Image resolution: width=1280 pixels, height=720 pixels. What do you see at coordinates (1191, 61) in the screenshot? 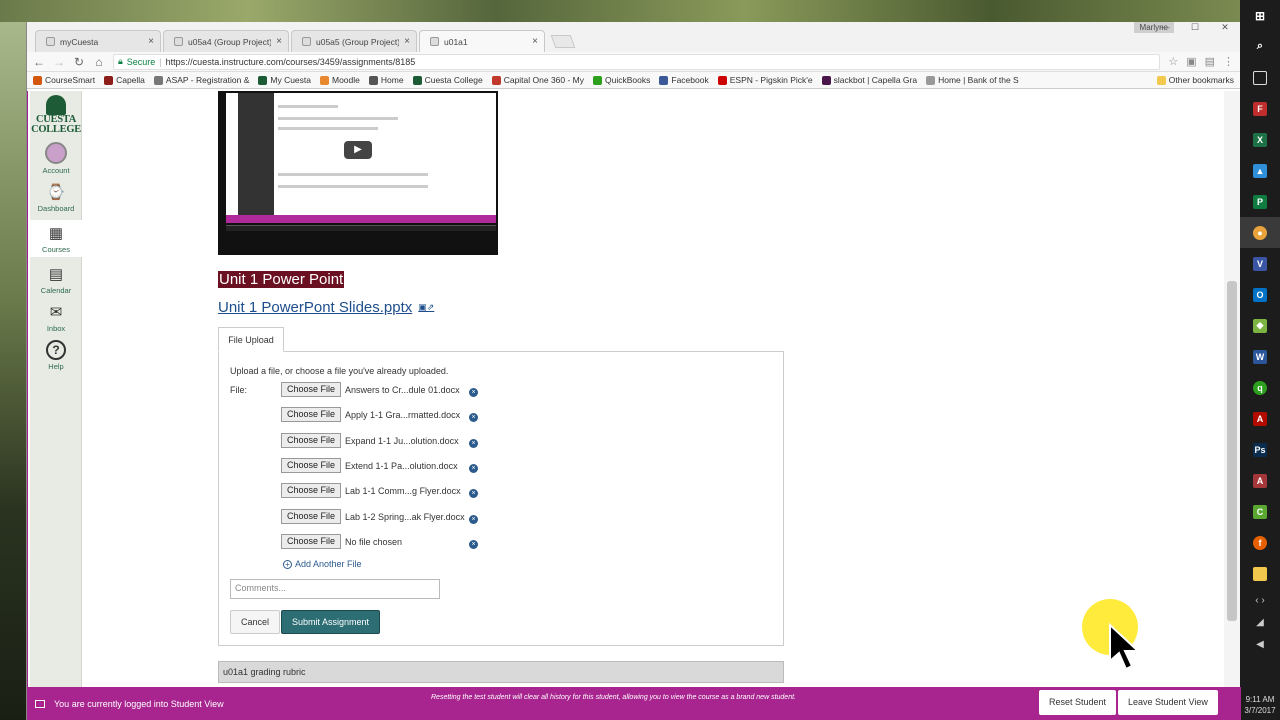
I see `extension-icon: ▣` at bounding box center [1191, 61].